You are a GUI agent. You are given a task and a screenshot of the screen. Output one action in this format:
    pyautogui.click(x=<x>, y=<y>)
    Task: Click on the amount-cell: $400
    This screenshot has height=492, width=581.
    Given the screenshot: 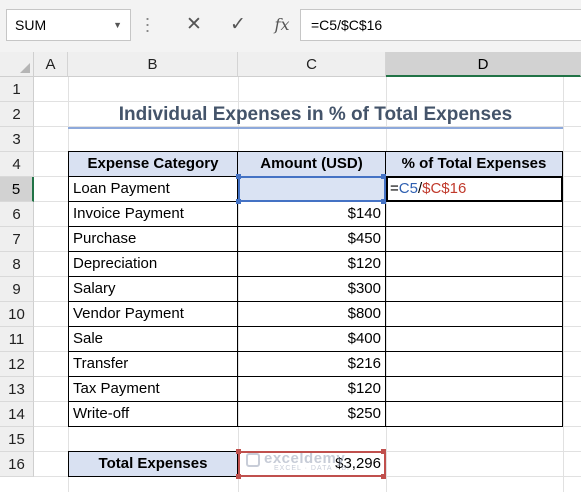 What is the action you would take?
    pyautogui.click(x=311, y=339)
    